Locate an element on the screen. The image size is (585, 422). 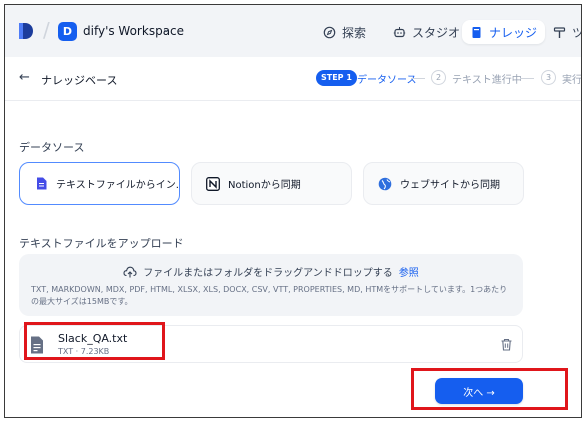
source-option-notion: Notionから同期 is located at coordinates (271, 183).